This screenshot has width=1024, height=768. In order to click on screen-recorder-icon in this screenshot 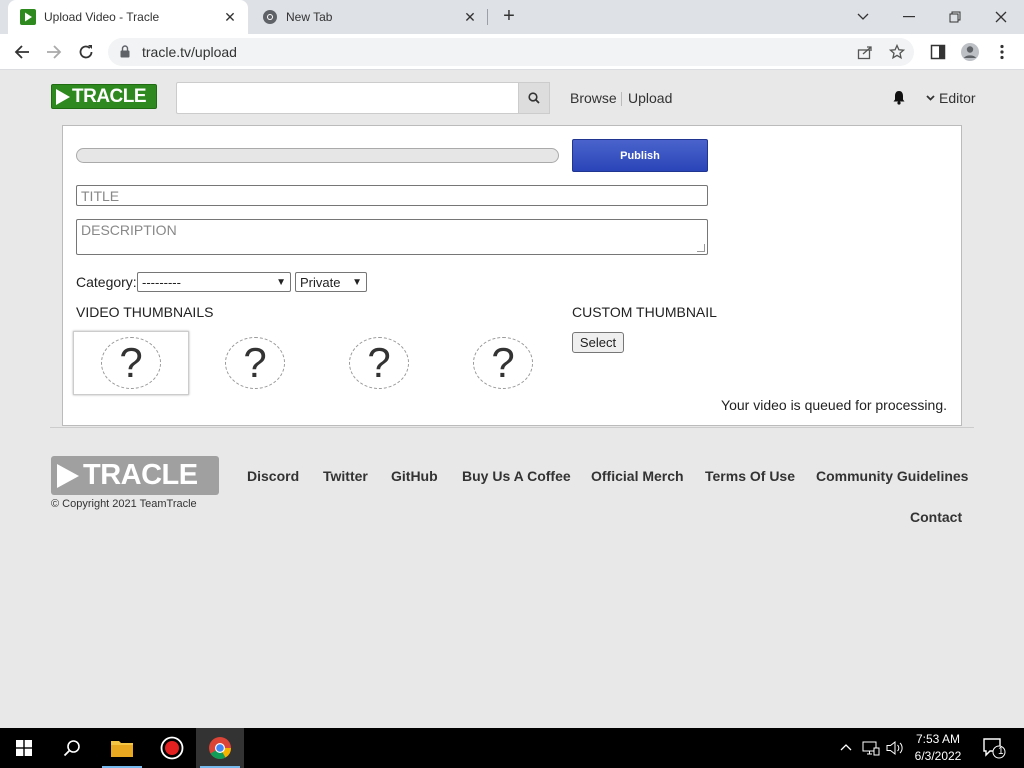, I will do `click(172, 748)`.